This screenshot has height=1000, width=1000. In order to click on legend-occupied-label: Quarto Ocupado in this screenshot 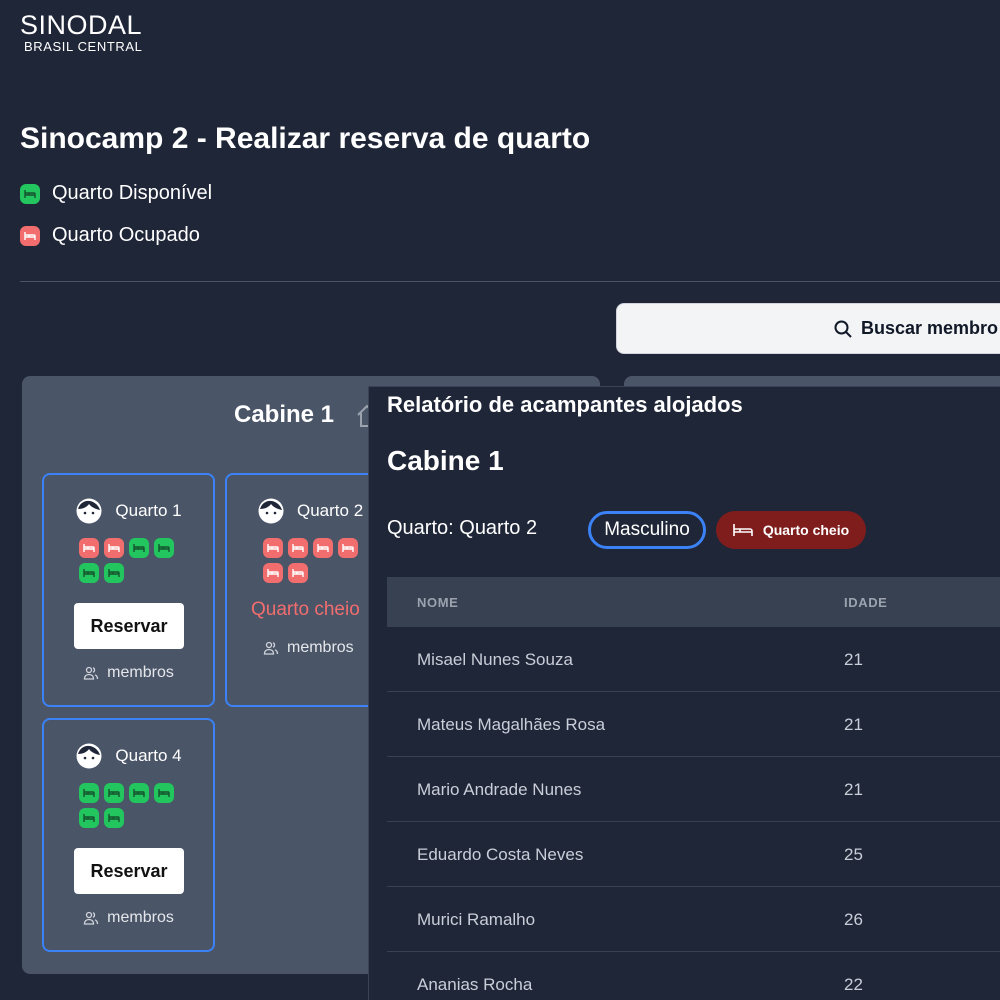, I will do `click(126, 235)`.